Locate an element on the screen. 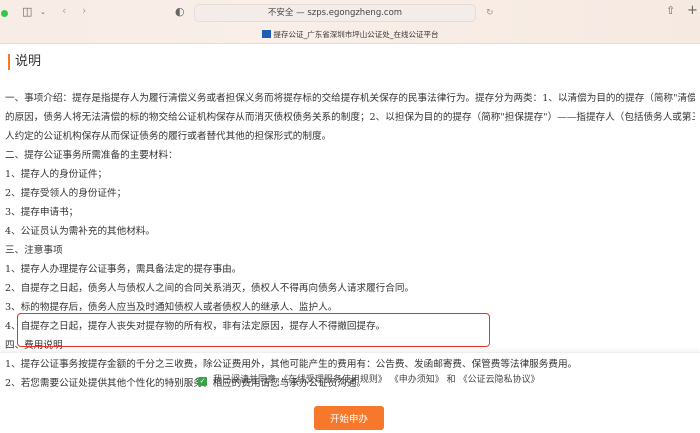 Image resolution: width=700 pixels, height=433 pixels. reload-icon: ↻ is located at coordinates (490, 13).